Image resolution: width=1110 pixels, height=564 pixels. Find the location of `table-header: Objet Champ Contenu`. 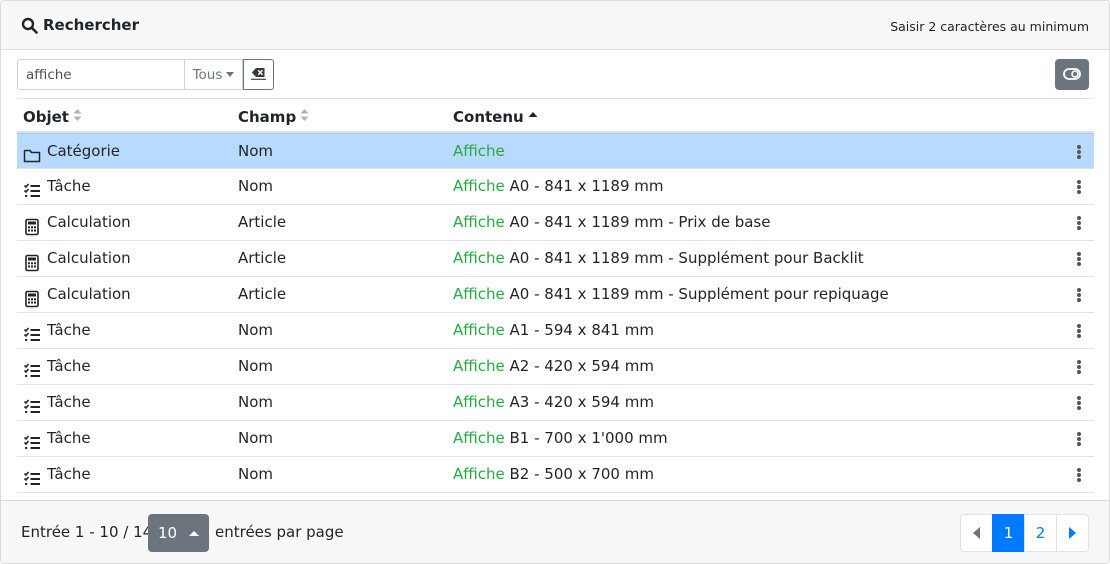

table-header: Objet Champ Contenu is located at coordinates (555, 115).